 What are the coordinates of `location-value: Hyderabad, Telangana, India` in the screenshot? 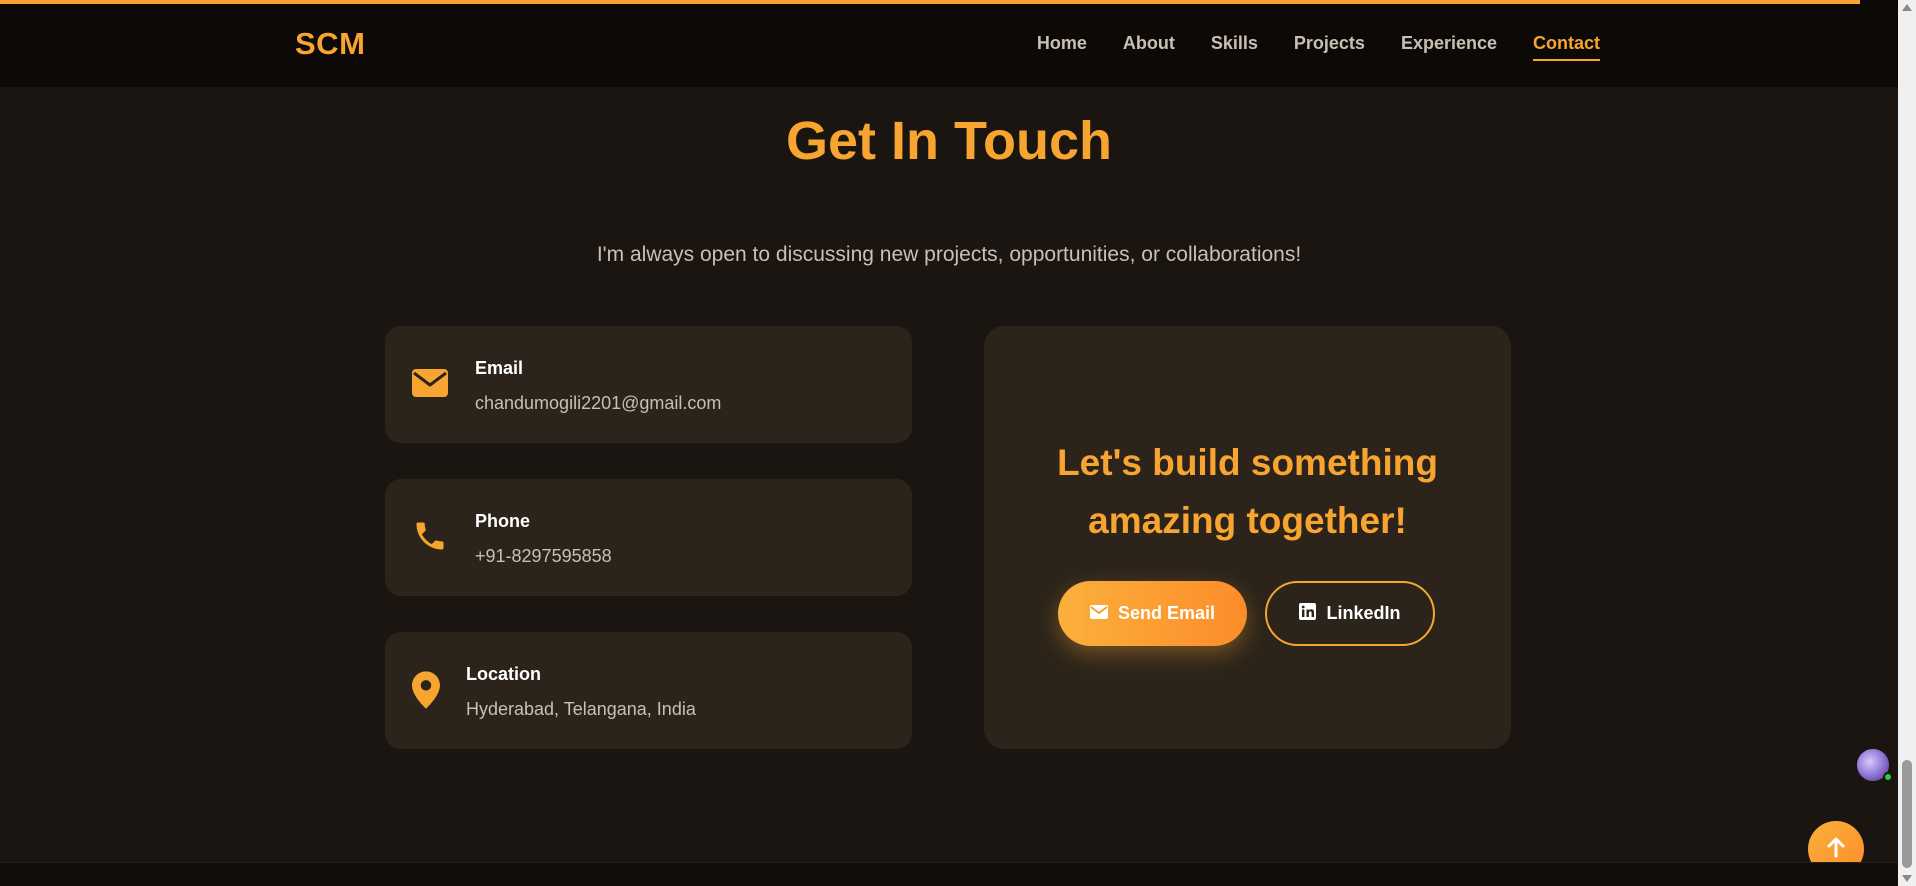 It's located at (581, 709).